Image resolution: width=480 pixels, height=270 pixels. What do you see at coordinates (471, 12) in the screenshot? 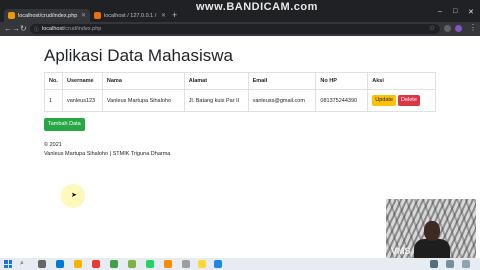
I see `close-window-button: ✕` at bounding box center [471, 12].